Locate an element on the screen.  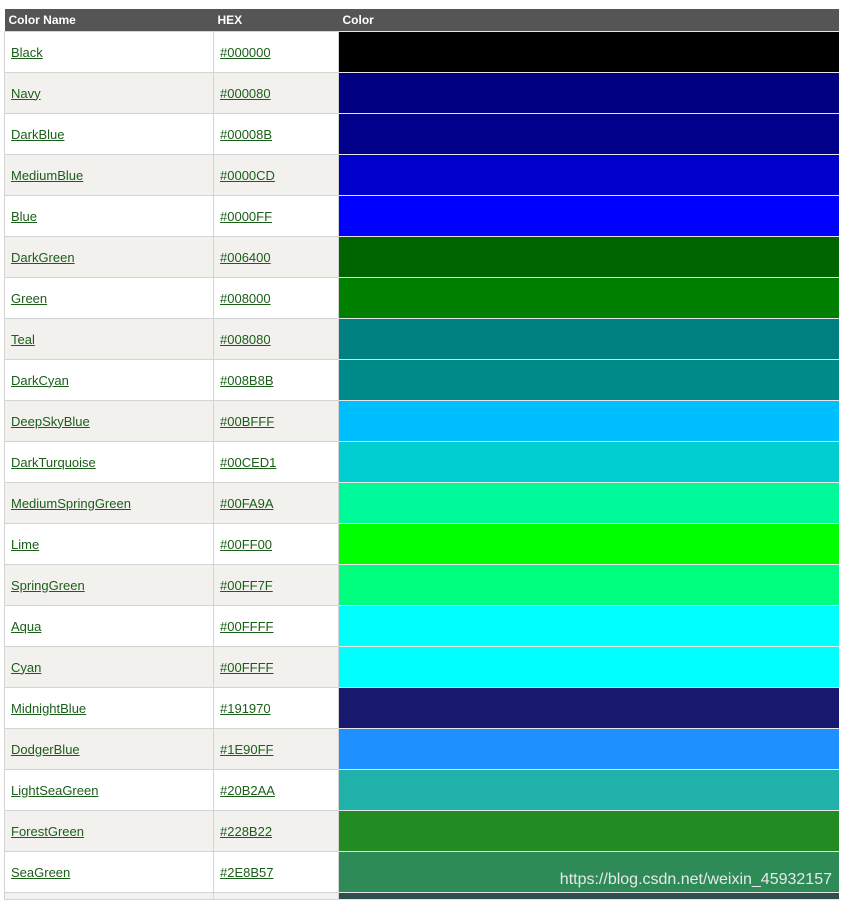
hex-link: #228B22 is located at coordinates (246, 831).